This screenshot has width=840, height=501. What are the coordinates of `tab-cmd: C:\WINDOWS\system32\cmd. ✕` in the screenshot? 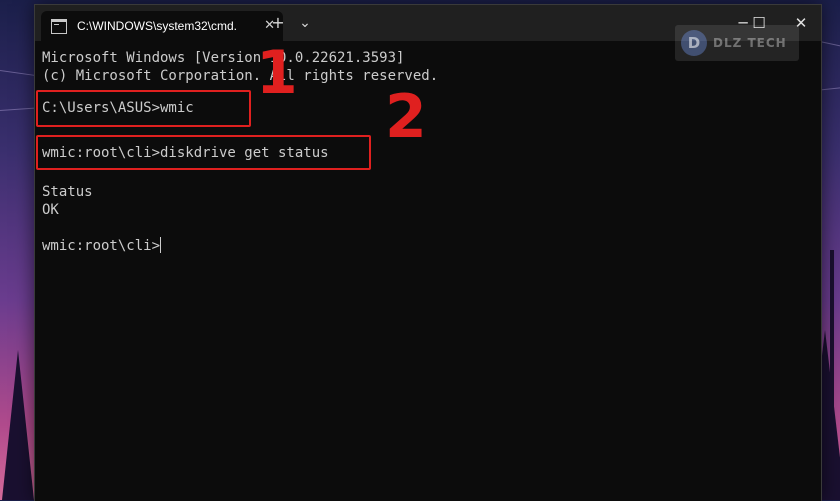 It's located at (162, 26).